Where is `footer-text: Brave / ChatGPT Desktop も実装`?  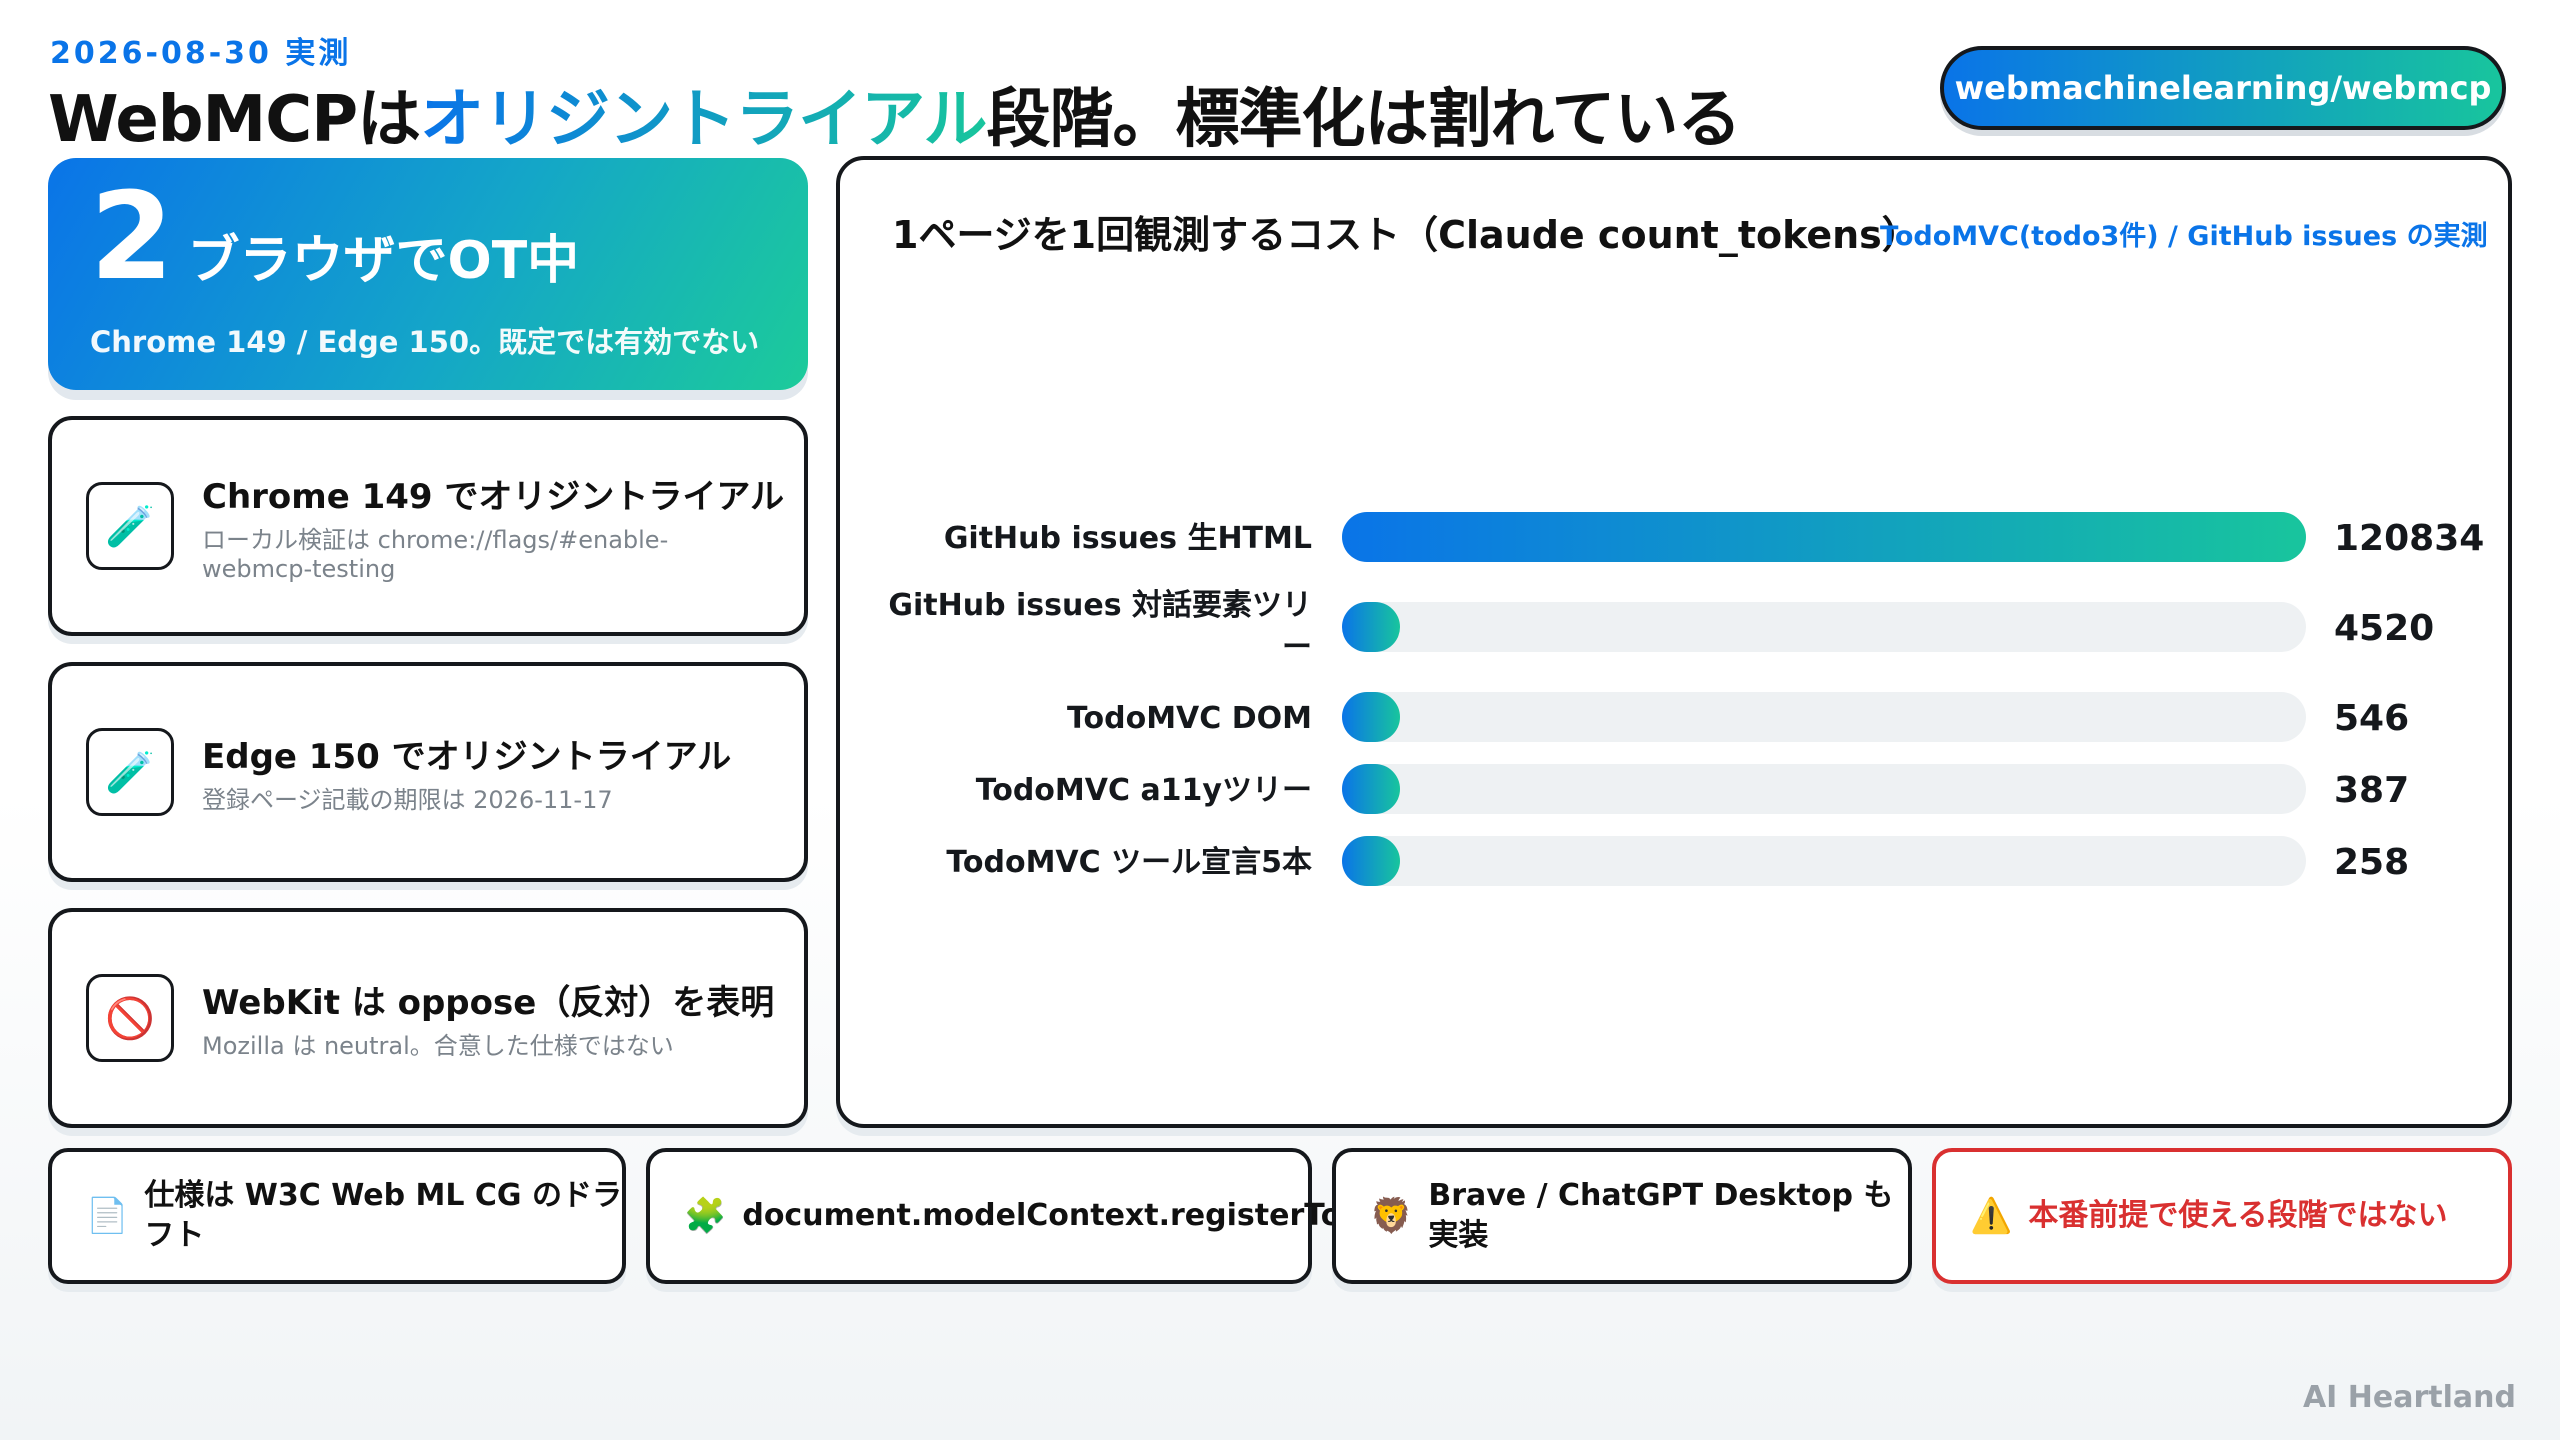
footer-text: Brave / ChatGPT Desktop も実装 is located at coordinates (1661, 1215).